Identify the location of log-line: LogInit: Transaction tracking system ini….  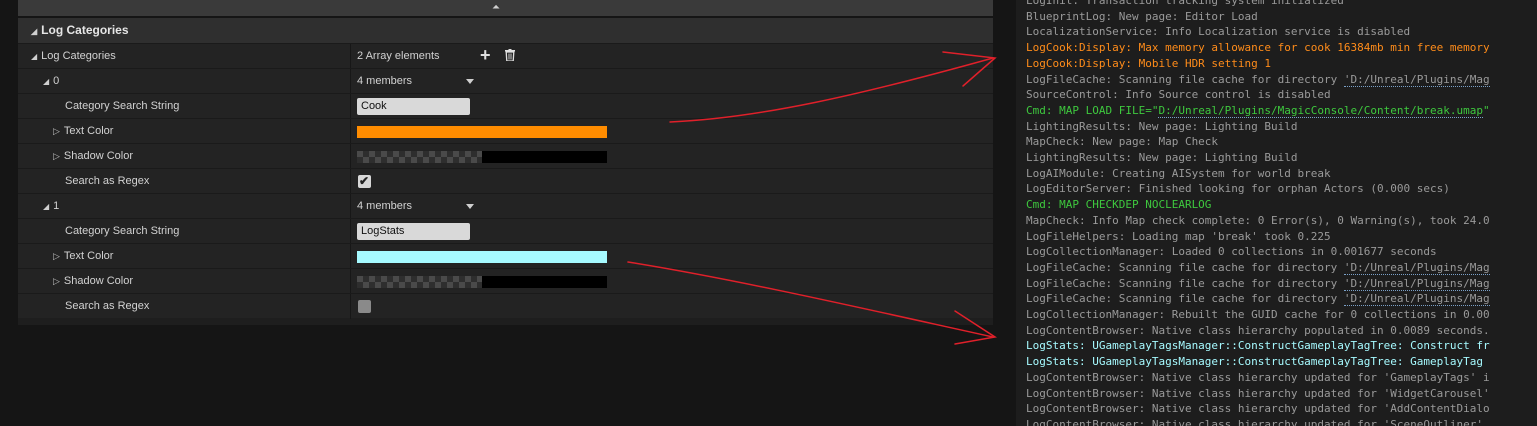
(1185, 4).